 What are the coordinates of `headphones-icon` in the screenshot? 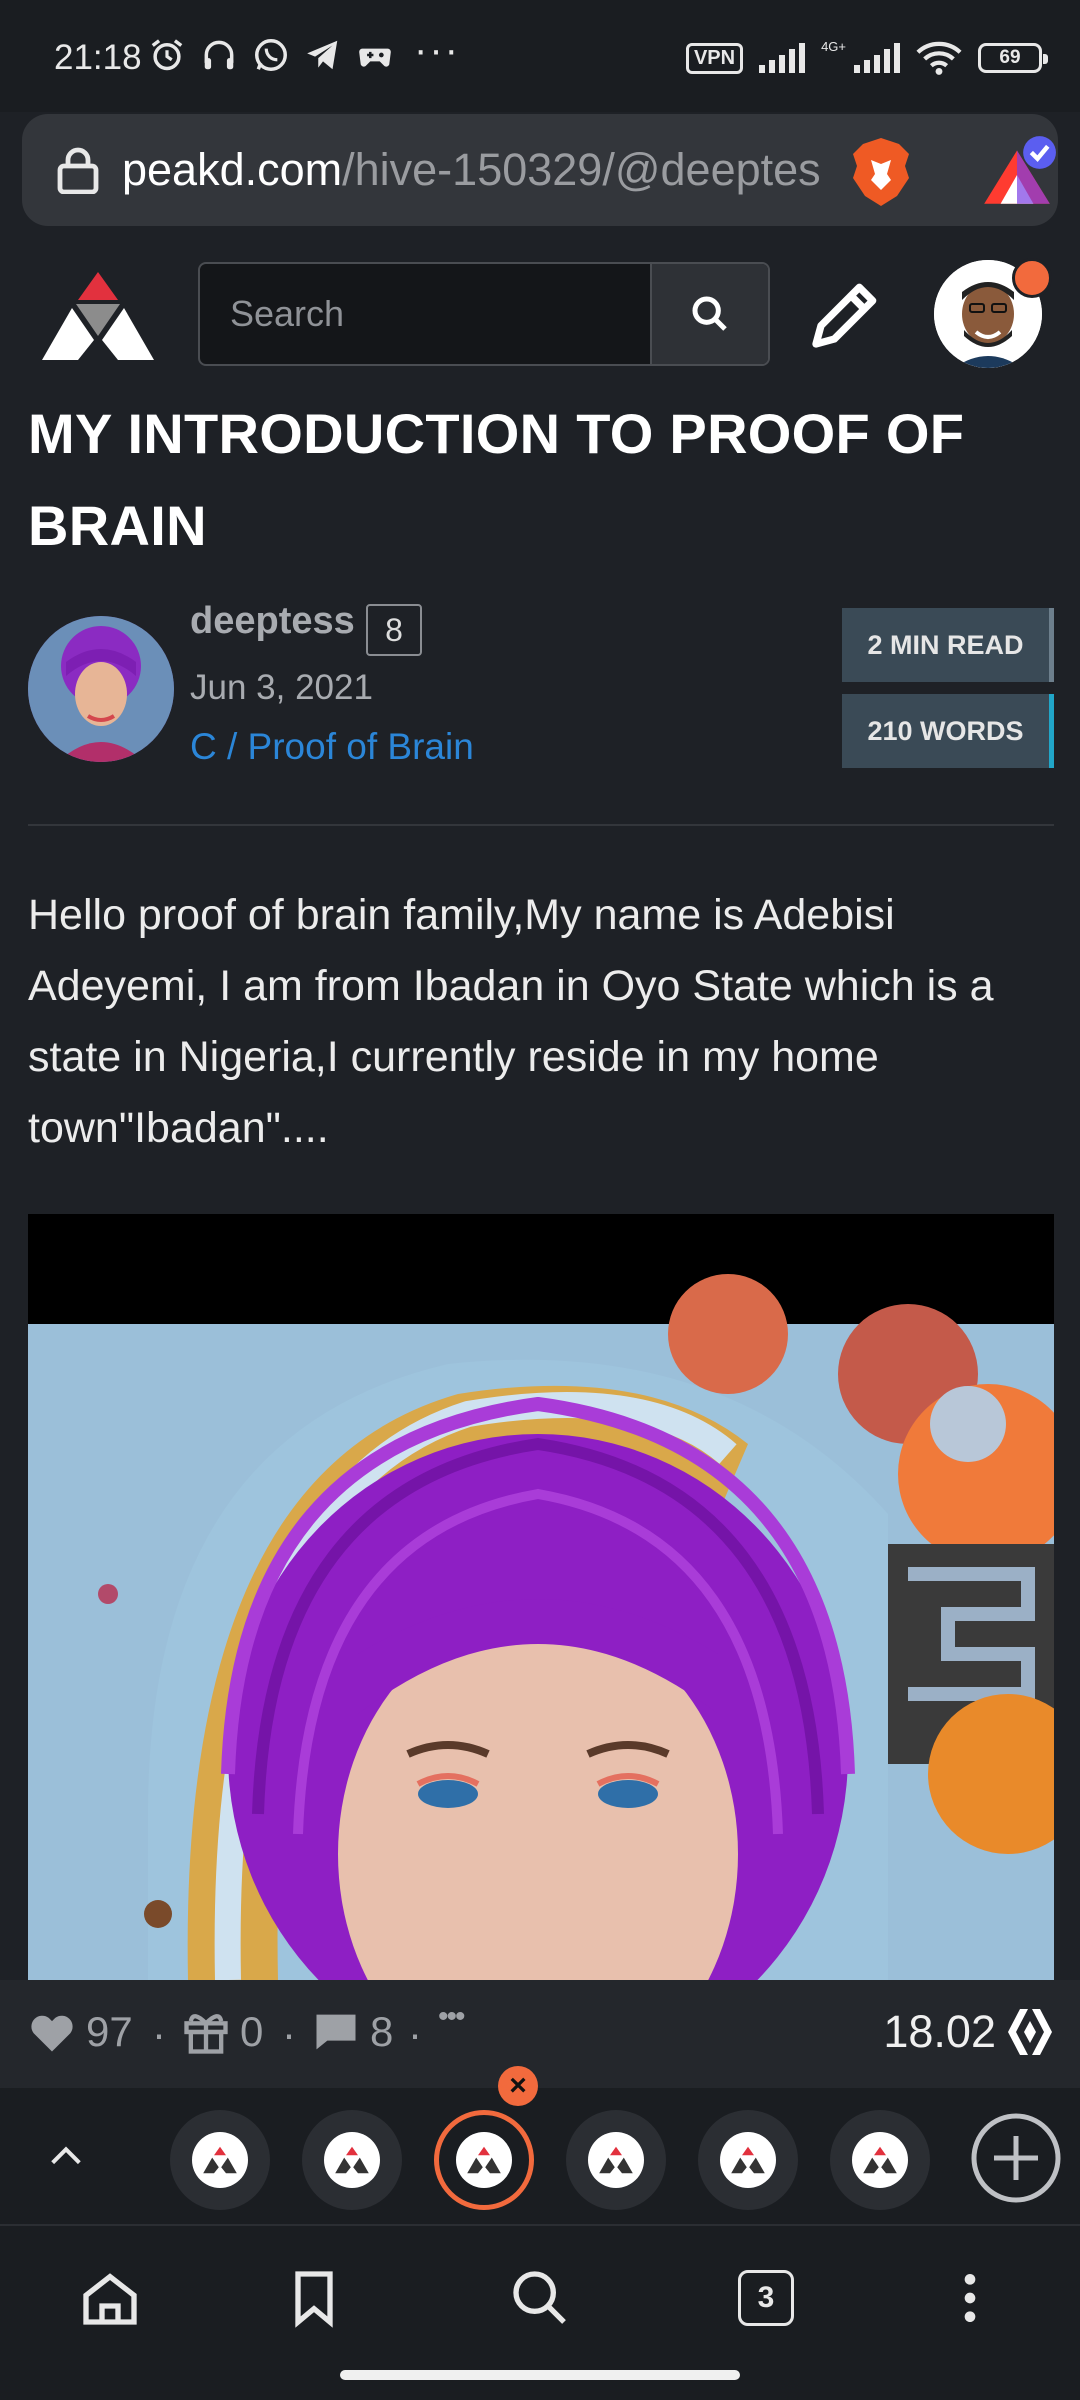 It's located at (219, 55).